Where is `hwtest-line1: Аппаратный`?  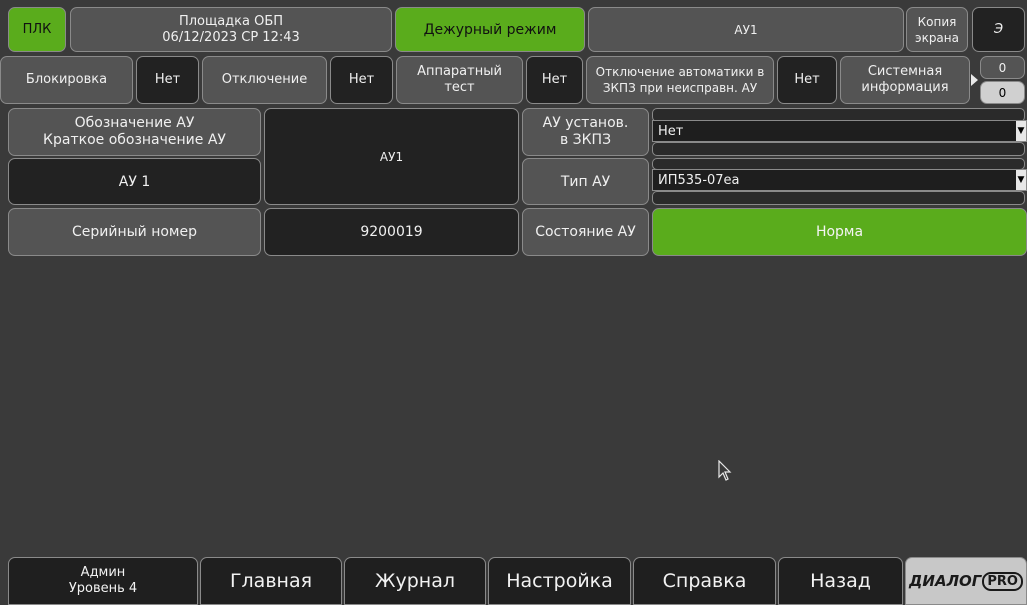 hwtest-line1: Аппаратный is located at coordinates (459, 71).